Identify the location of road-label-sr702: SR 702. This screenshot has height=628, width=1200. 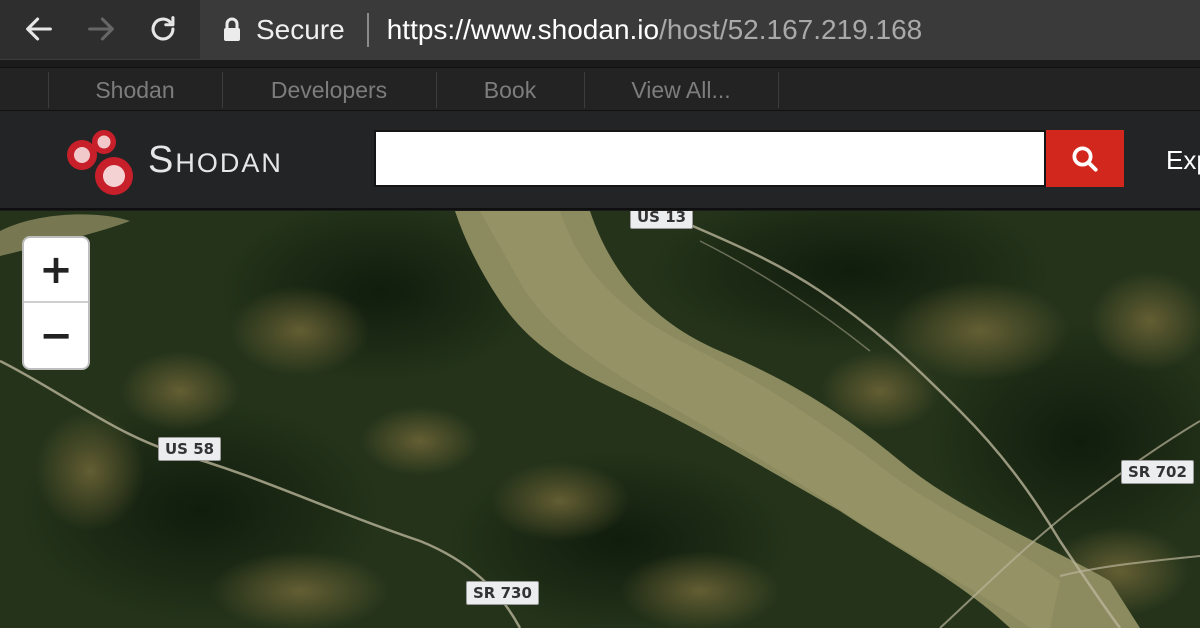
(1157, 472).